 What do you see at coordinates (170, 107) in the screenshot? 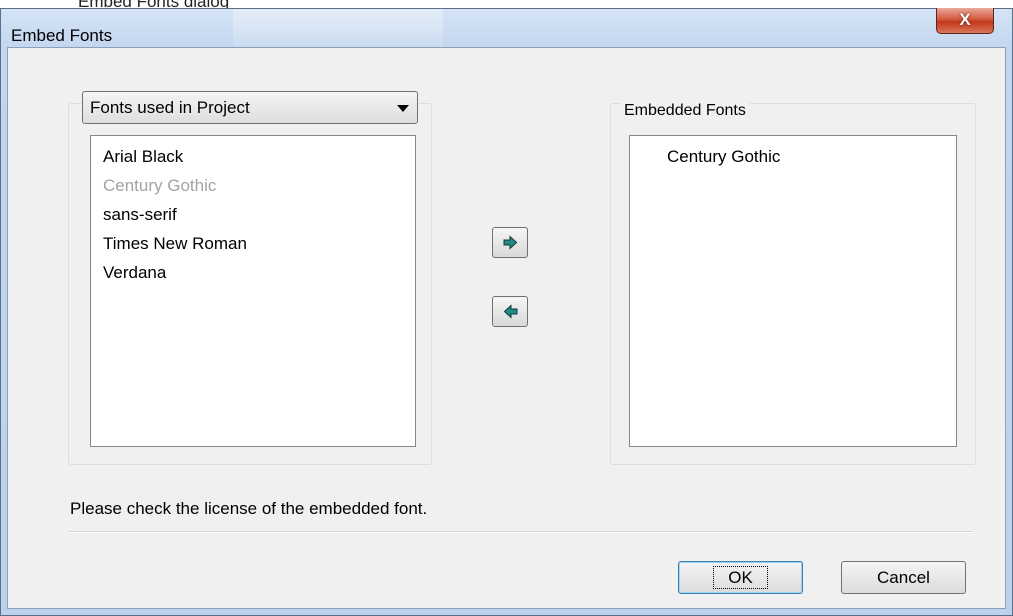
I see `font-source-selected: Fonts used in Project` at bounding box center [170, 107].